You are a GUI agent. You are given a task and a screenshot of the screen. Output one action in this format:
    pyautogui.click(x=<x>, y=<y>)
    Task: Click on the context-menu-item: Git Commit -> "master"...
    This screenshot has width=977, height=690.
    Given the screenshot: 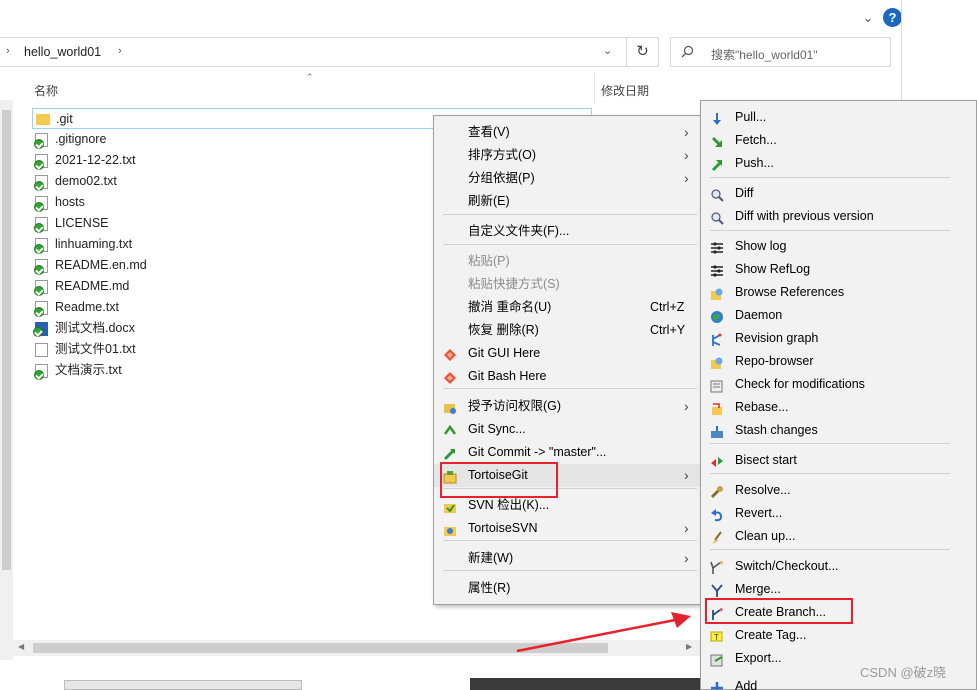 What is the action you would take?
    pyautogui.click(x=567, y=452)
    